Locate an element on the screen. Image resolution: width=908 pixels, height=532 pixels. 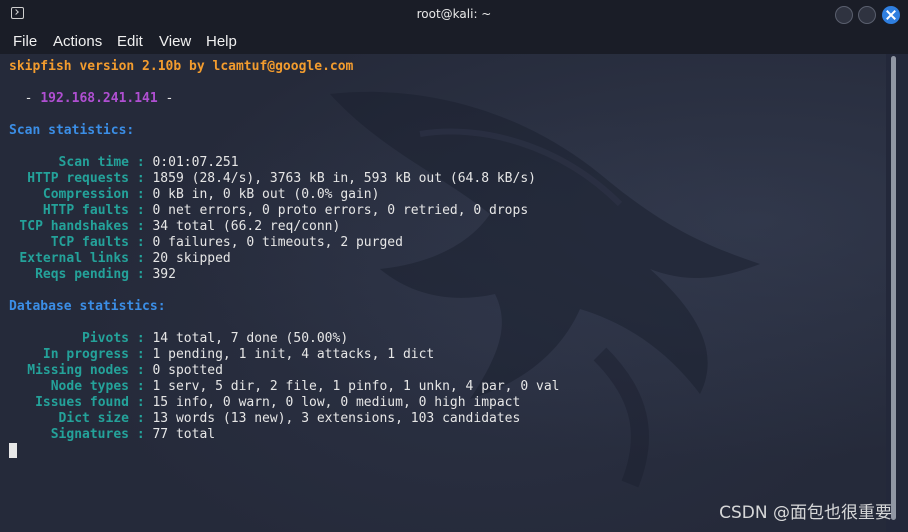
stat-label: External links is located at coordinates (74, 258).